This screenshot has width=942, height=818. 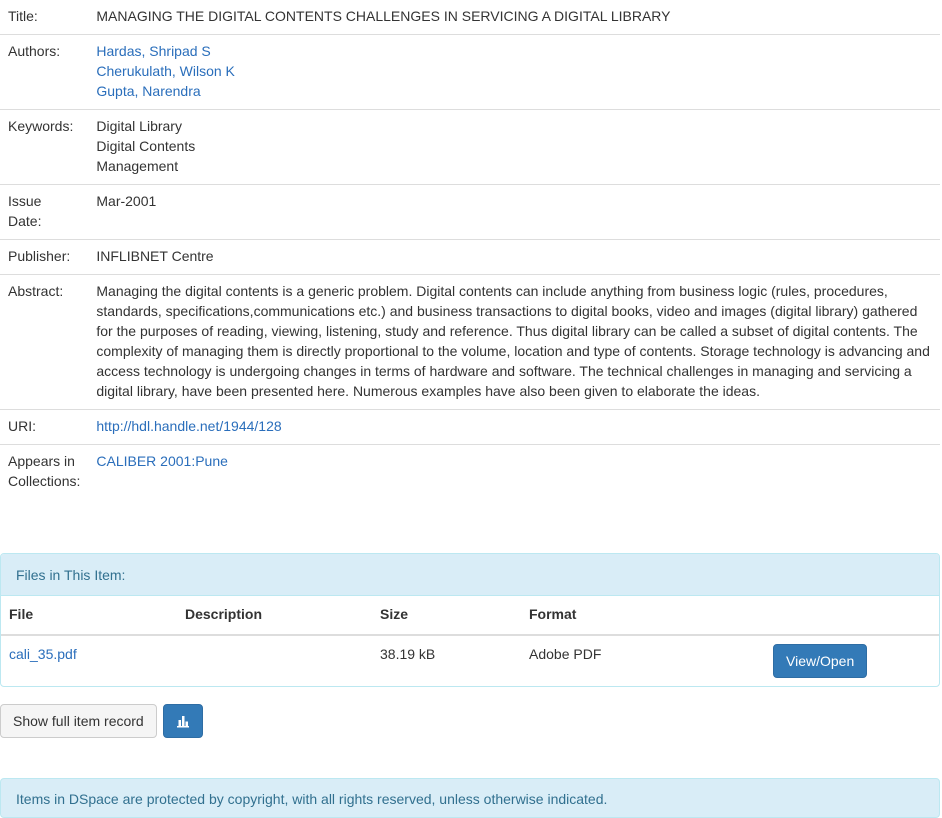 I want to click on title-label: Title:, so click(x=23, y=16).